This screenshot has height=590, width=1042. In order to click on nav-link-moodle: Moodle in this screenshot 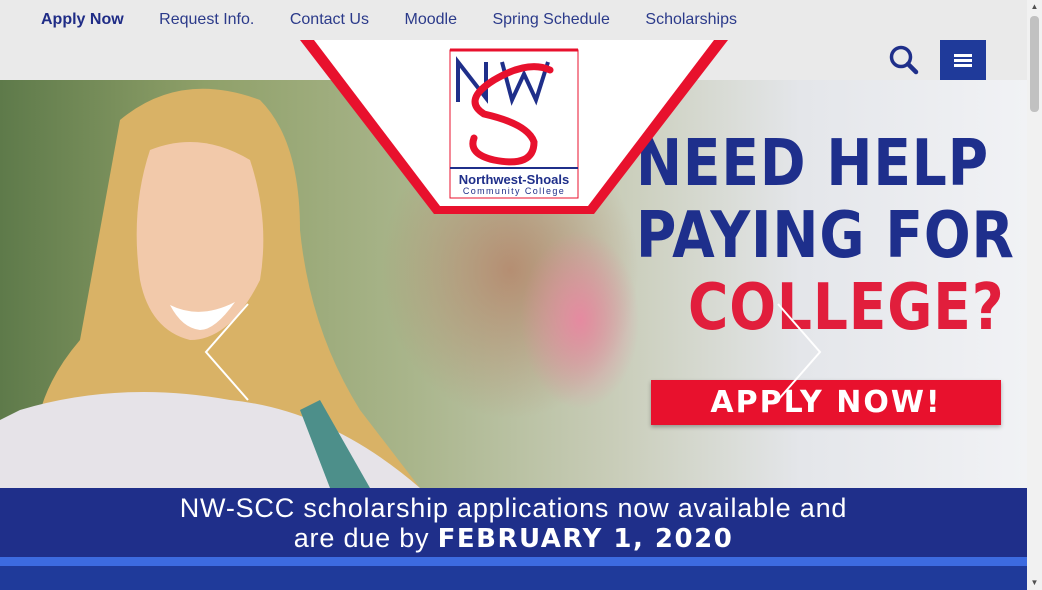, I will do `click(430, 20)`.